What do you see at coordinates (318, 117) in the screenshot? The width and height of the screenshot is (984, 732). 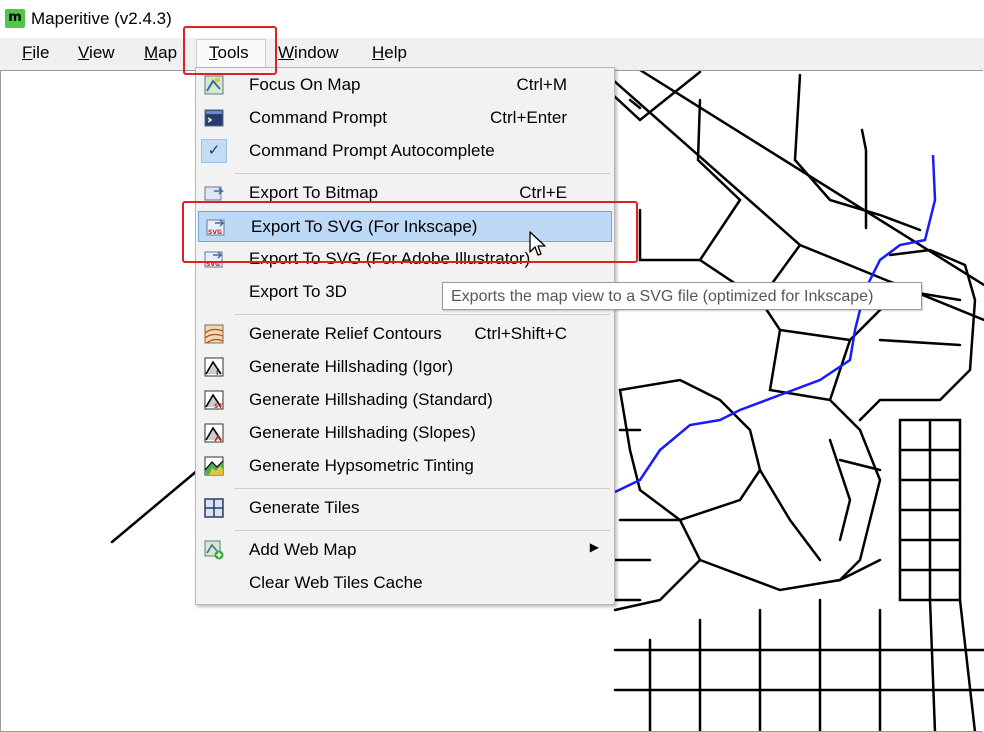 I see `menu-item-label: Command Prompt` at bounding box center [318, 117].